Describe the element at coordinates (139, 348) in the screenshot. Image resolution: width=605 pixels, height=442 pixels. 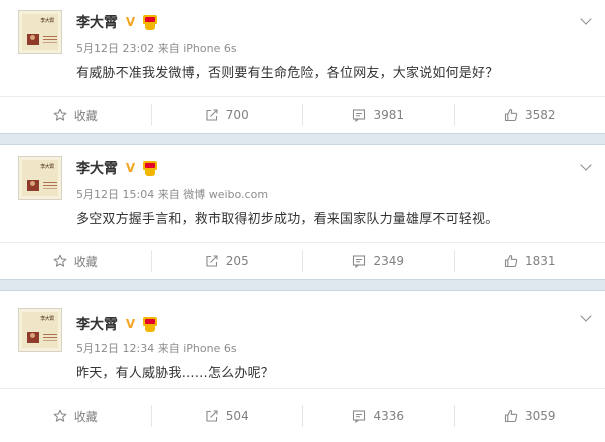
I see `post-time: 12:34` at that location.